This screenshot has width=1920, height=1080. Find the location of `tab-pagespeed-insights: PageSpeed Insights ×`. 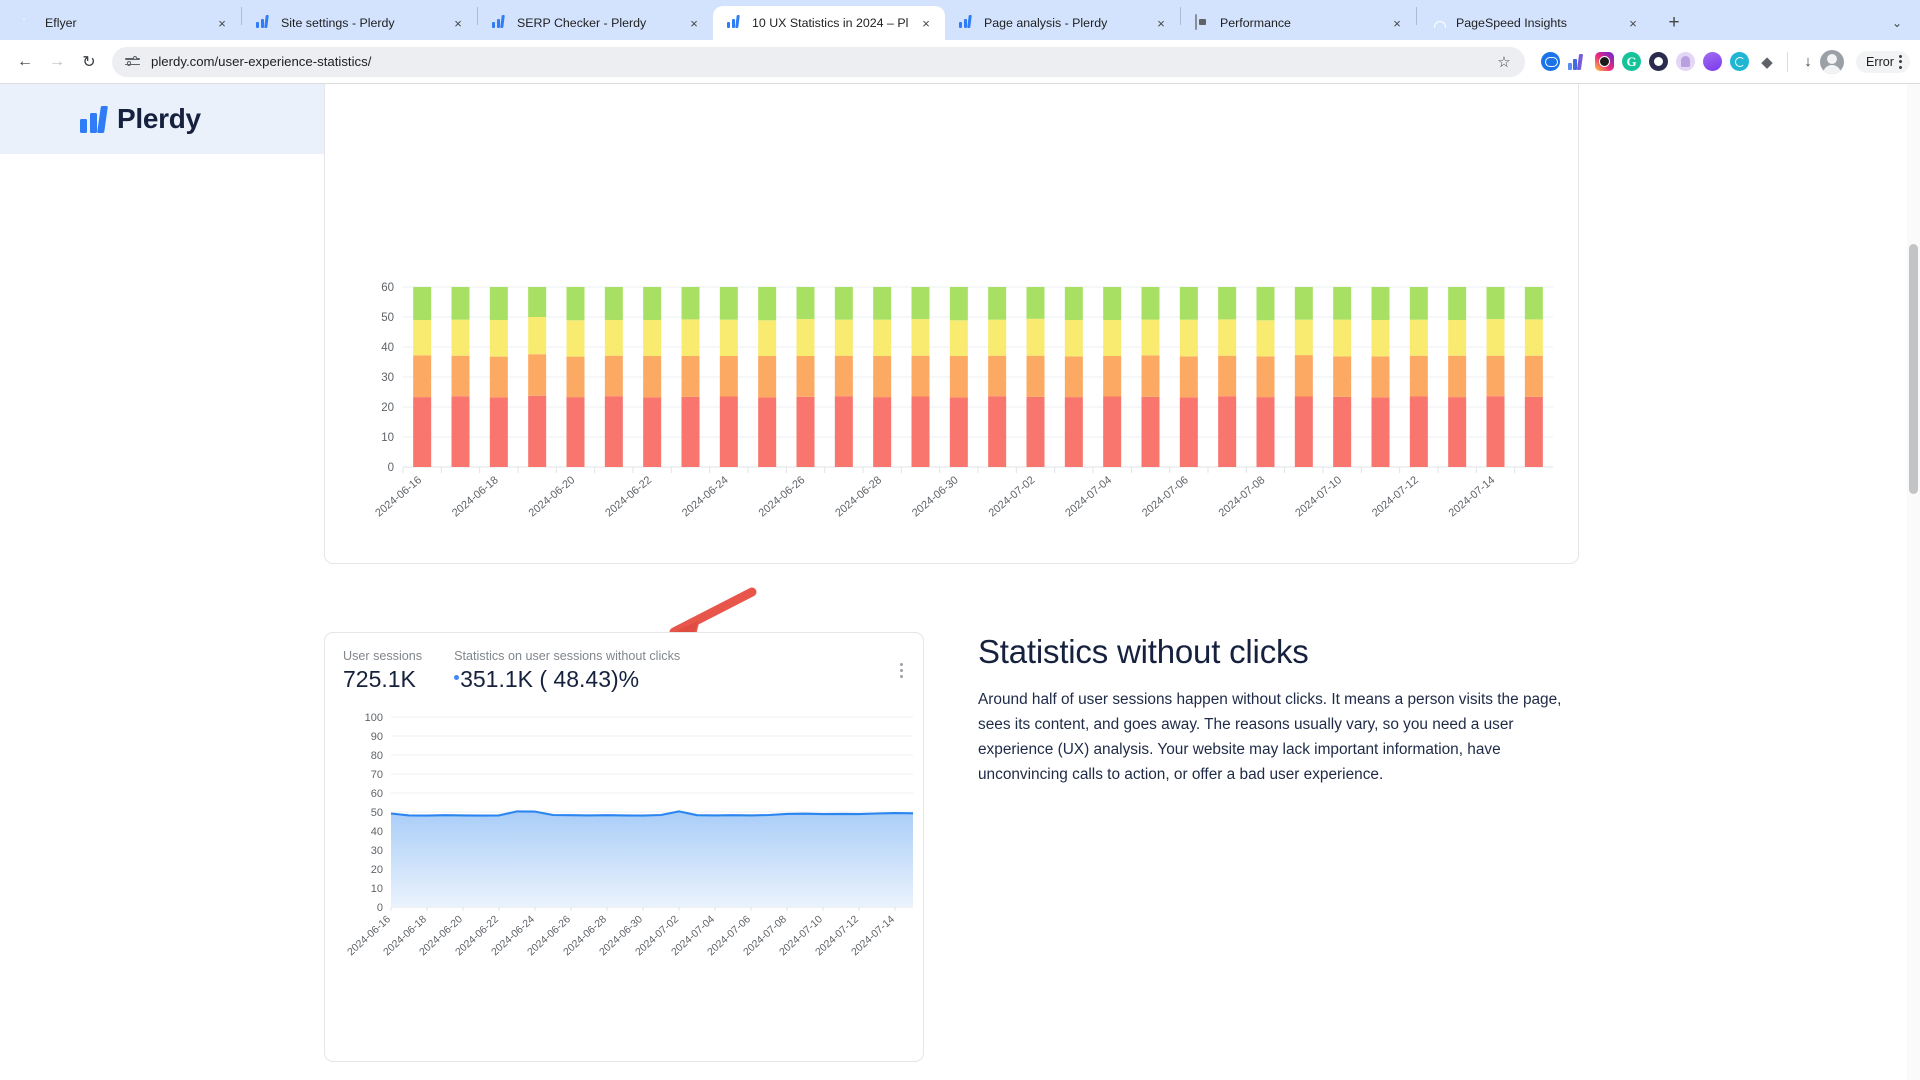

tab-pagespeed-insights: PageSpeed Insights × is located at coordinates (1534, 23).